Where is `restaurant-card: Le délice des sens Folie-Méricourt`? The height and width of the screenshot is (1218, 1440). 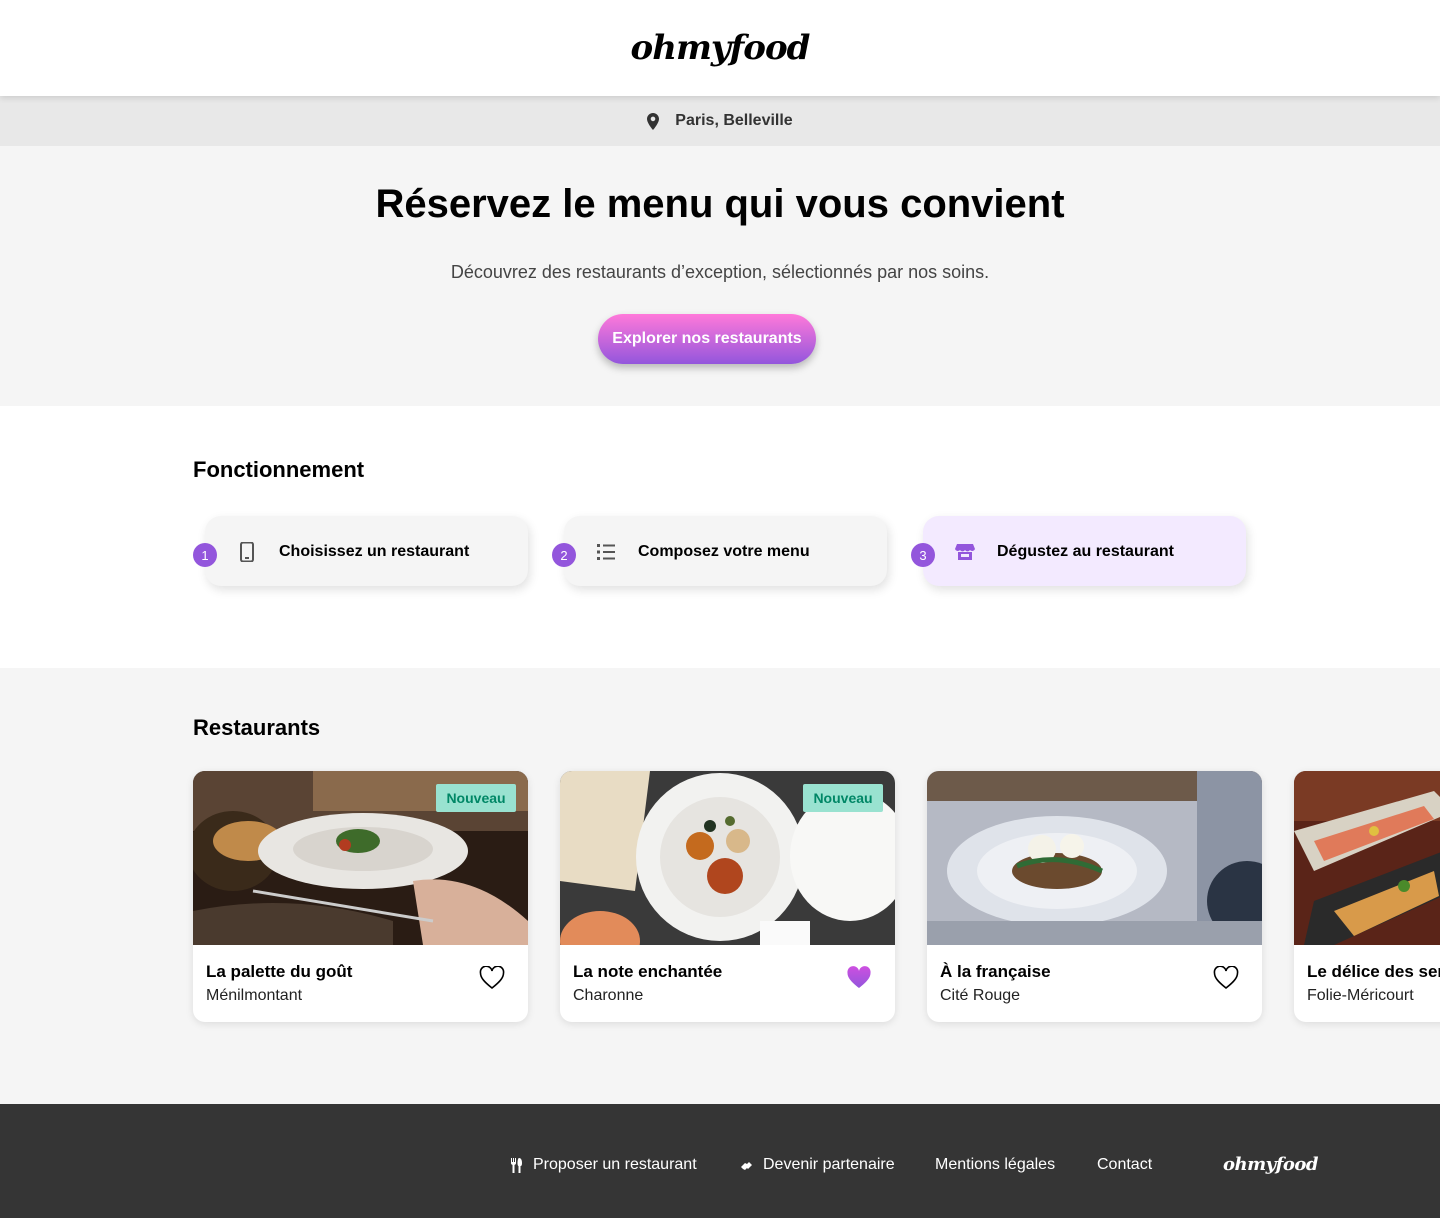
restaurant-card: Le délice des sens Folie-Méricourt is located at coordinates (1367, 896).